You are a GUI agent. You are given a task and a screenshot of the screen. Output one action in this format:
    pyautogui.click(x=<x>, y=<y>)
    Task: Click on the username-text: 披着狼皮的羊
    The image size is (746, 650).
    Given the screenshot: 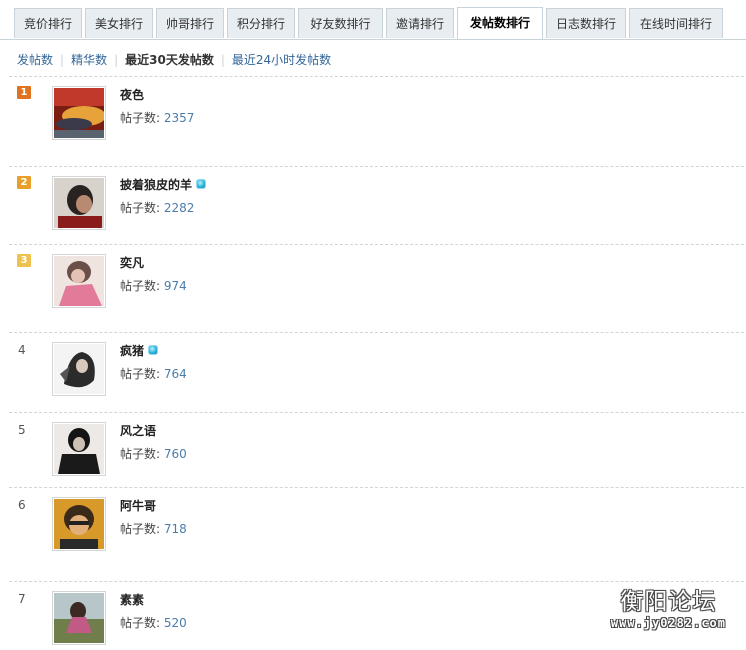 What is the action you would take?
    pyautogui.click(x=156, y=185)
    